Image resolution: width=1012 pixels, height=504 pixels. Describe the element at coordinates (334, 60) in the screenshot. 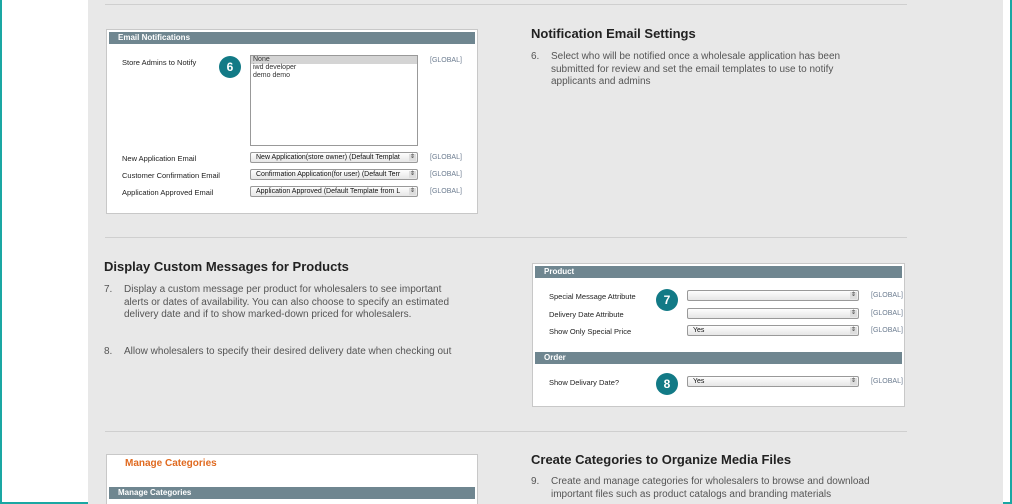

I see `admins-option: None` at that location.